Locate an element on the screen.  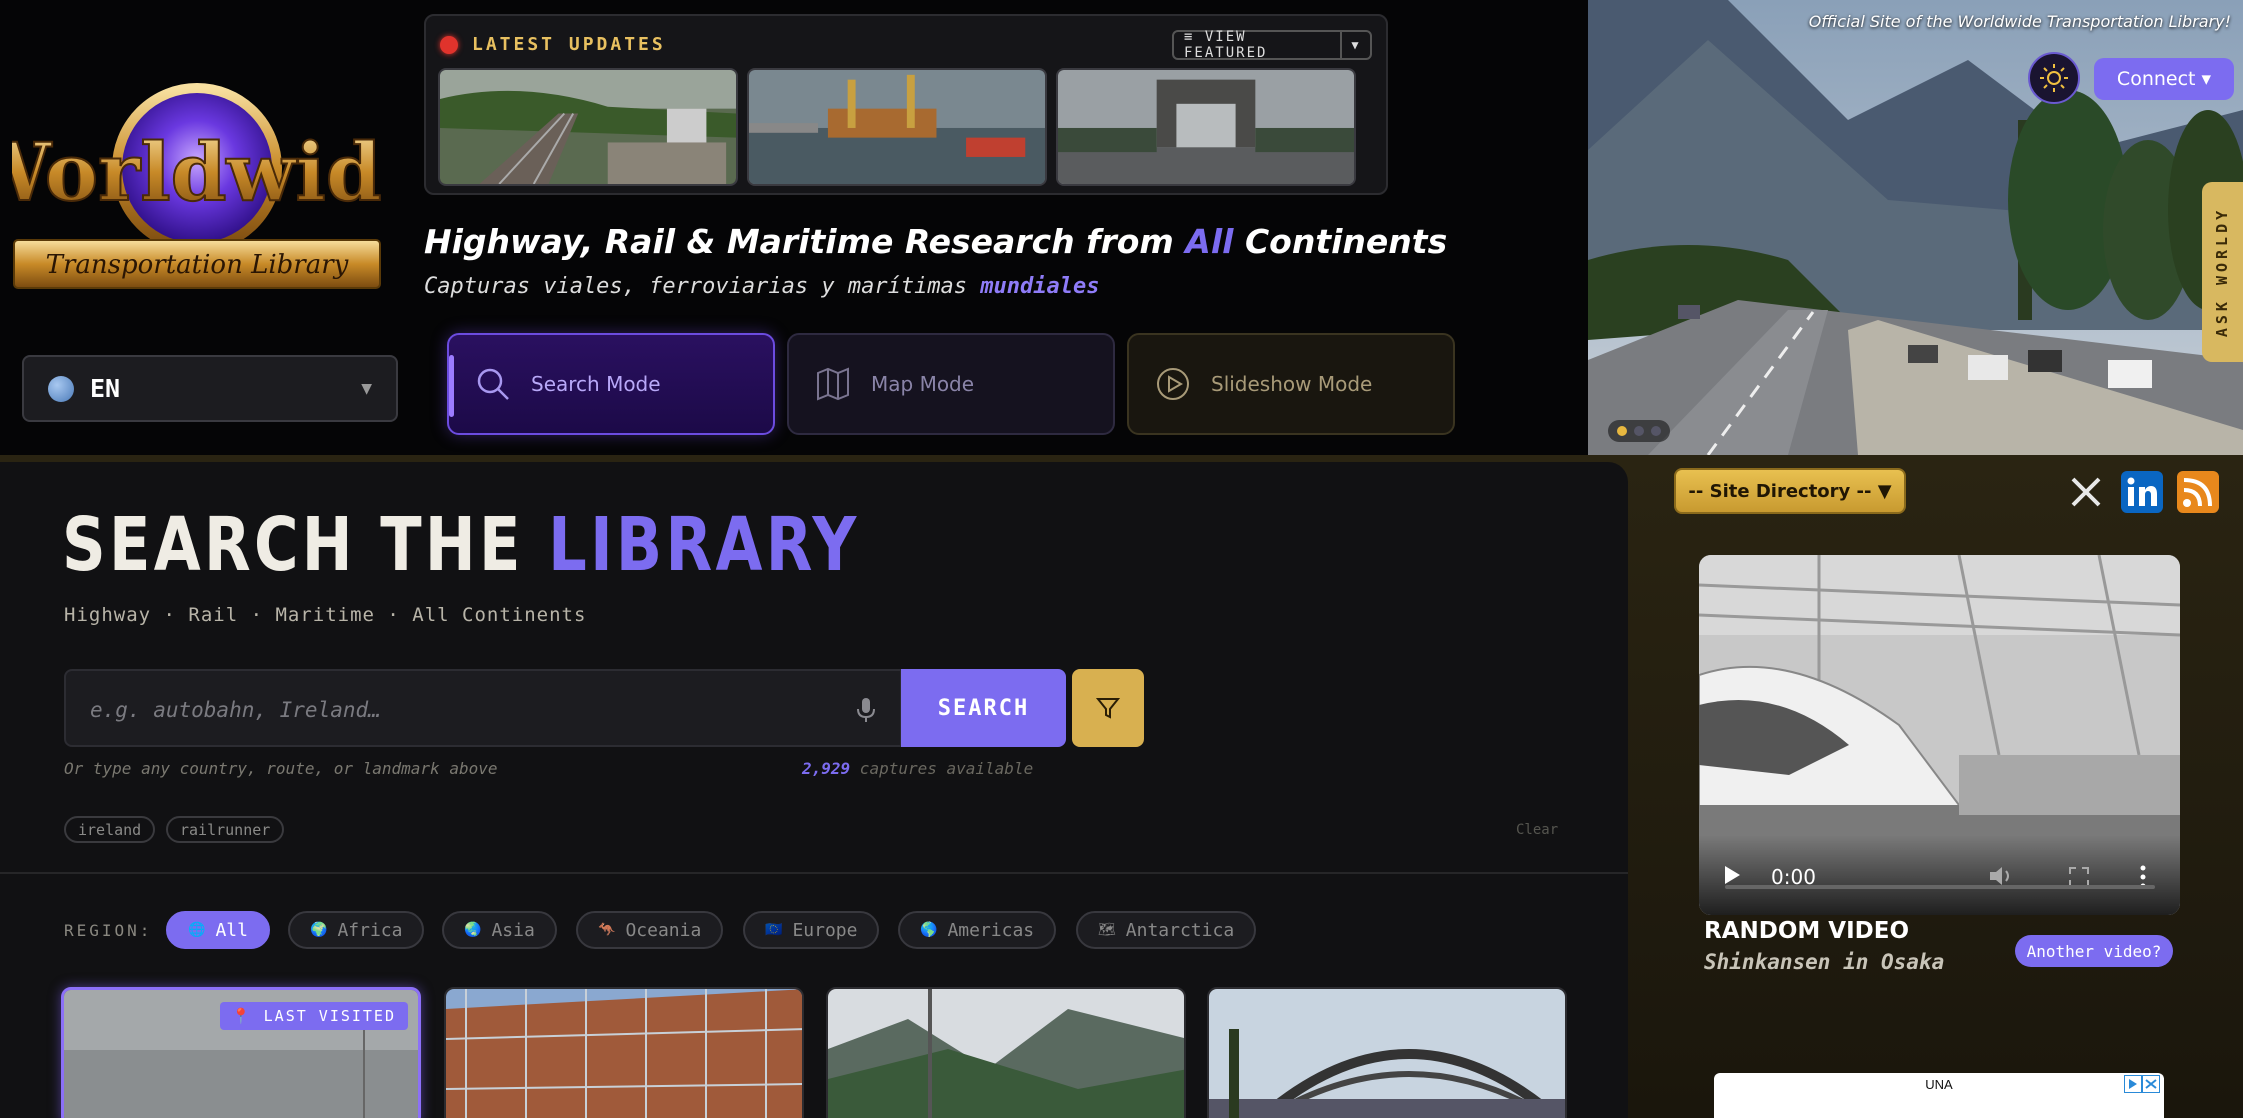
slide-indicator is located at coordinates (1639, 431).